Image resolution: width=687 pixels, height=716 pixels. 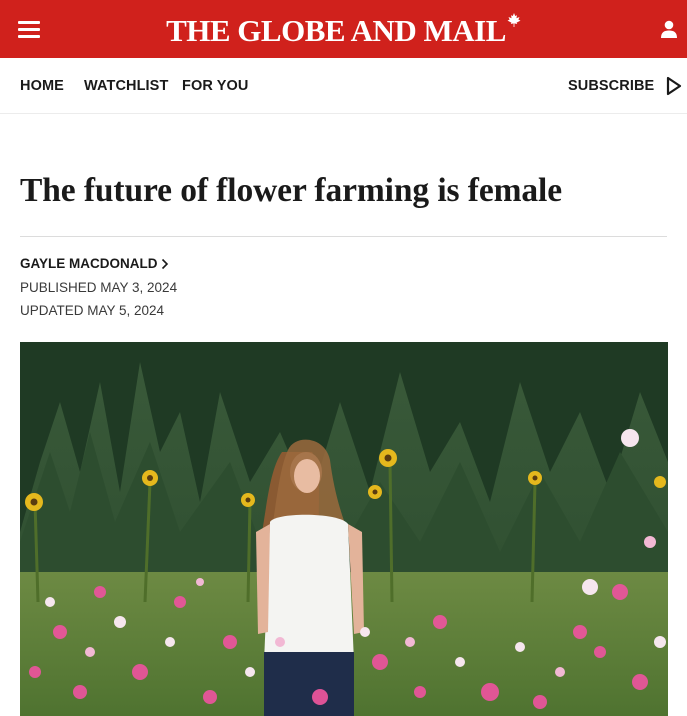 I want to click on author-link: GAYLE MACDONALD, so click(x=94, y=263).